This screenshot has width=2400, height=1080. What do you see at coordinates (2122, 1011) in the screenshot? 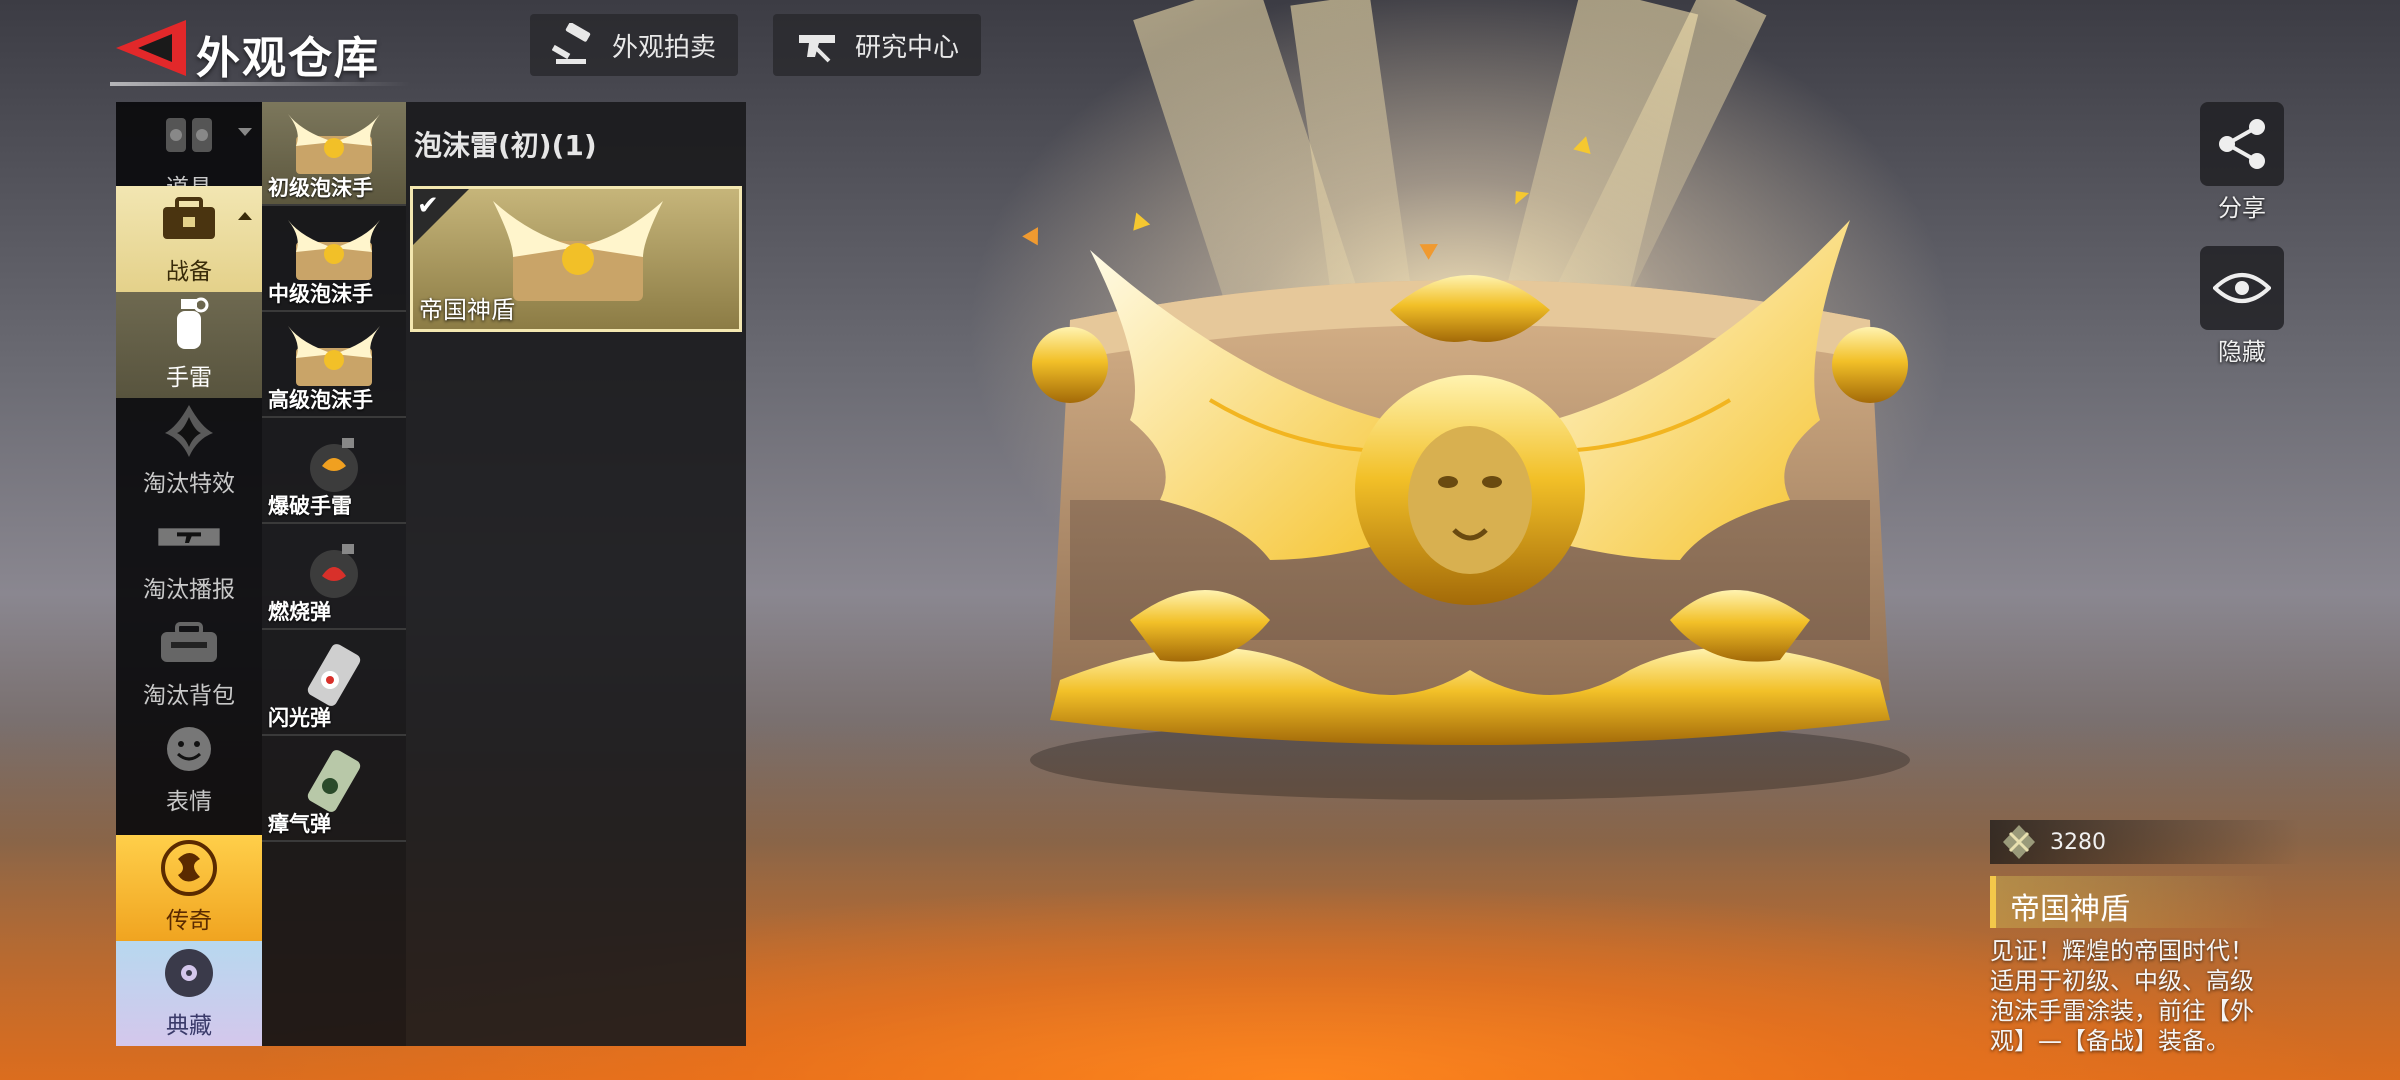
I see `description-line: 泡沫手雷涂装，前往【外` at bounding box center [2122, 1011].